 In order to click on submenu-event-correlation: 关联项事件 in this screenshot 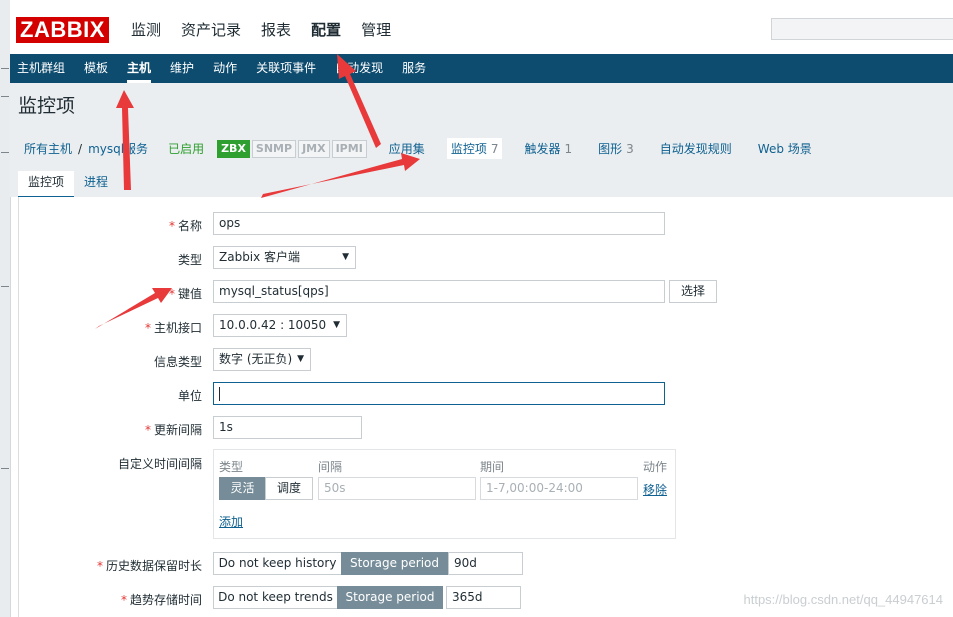, I will do `click(286, 68)`.